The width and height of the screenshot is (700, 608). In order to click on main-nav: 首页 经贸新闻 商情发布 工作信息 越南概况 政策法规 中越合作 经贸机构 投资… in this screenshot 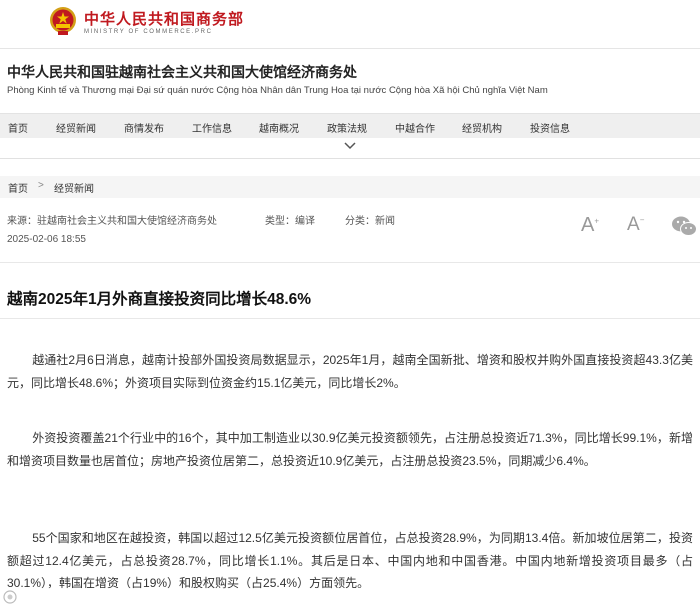, I will do `click(350, 125)`.